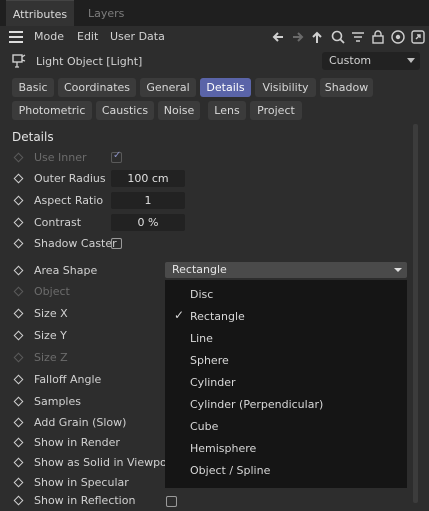  Describe the element at coordinates (286, 317) in the screenshot. I see `option-rectangle: ✓ Rectangle` at that location.